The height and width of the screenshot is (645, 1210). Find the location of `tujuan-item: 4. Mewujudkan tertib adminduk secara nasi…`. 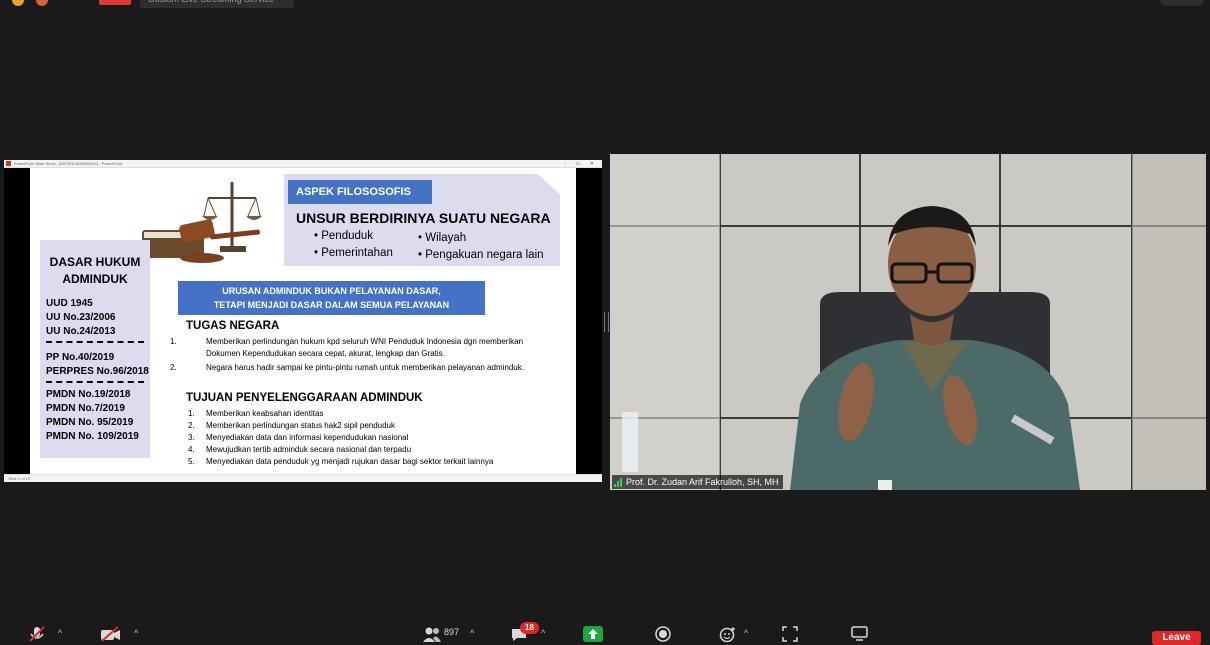

tujuan-item: 4. Mewujudkan tertib adminduk secara nasi… is located at coordinates (300, 449).